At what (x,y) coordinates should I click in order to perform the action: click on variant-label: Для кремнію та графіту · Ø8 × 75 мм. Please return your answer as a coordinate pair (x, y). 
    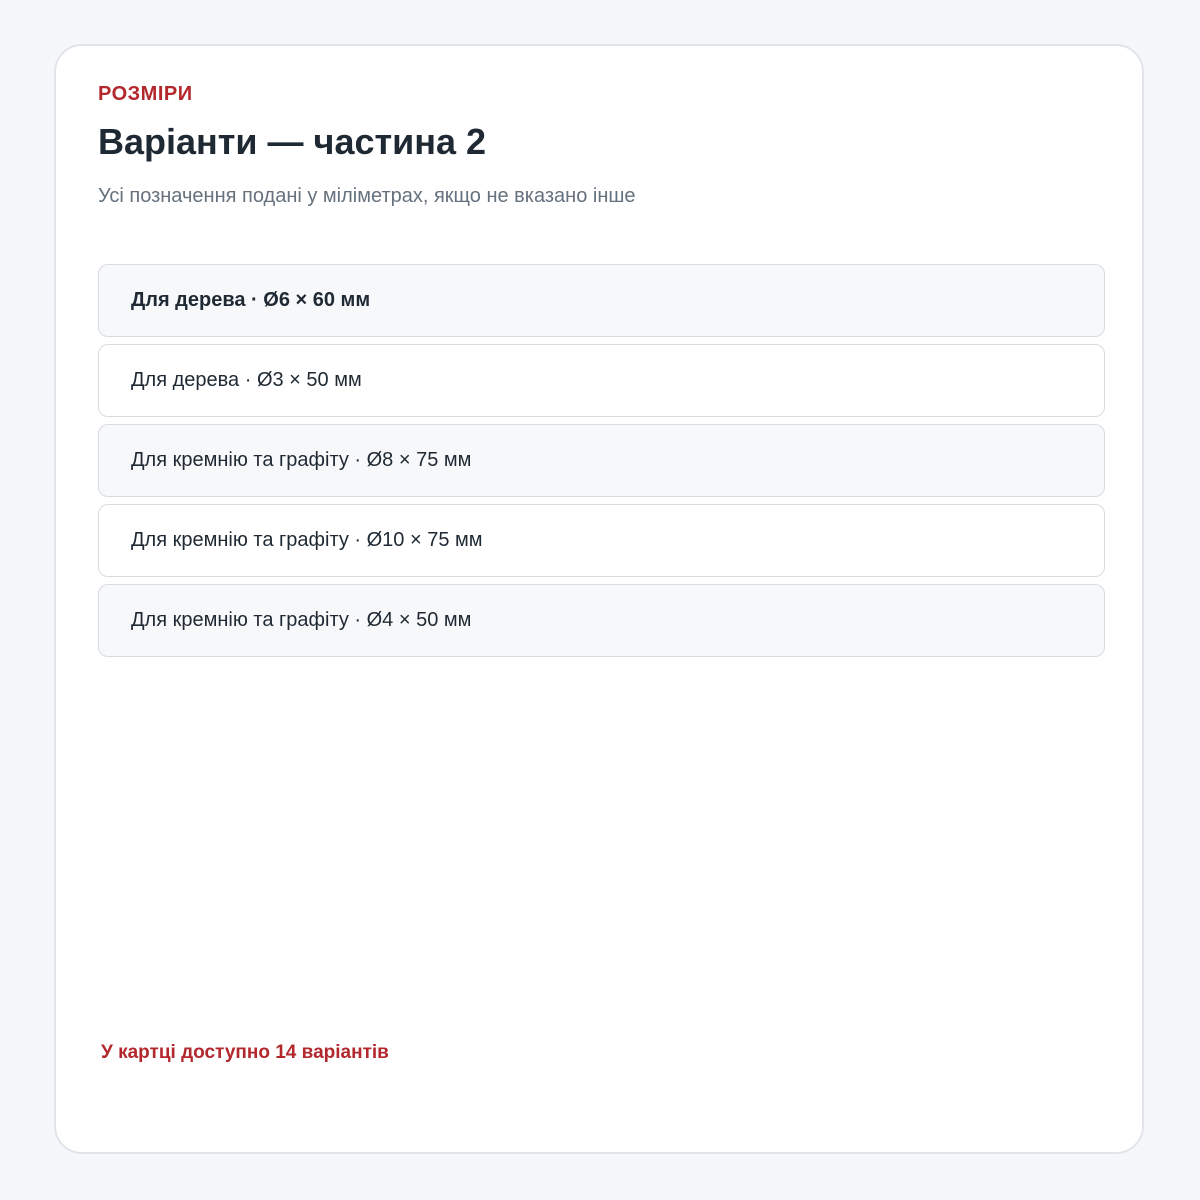
    Looking at the image, I should click on (301, 460).